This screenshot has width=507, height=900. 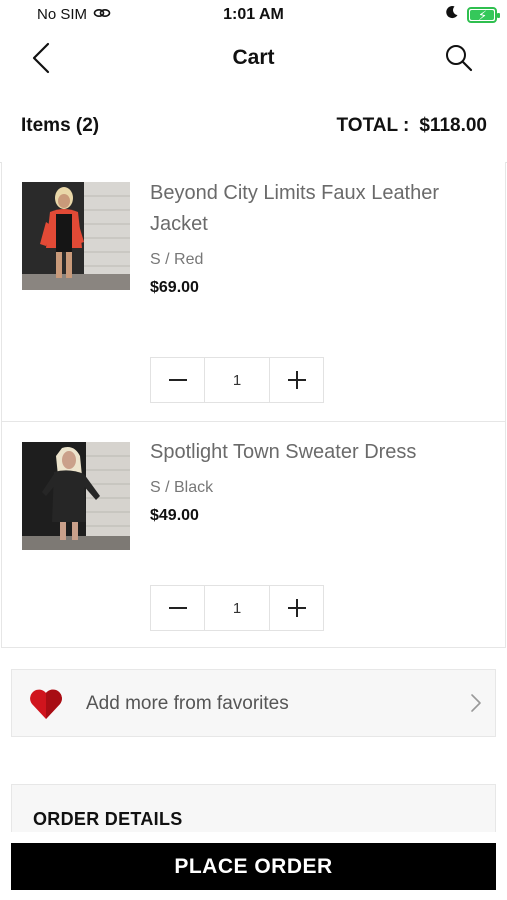 I want to click on product-variant: S / Red, so click(x=177, y=259).